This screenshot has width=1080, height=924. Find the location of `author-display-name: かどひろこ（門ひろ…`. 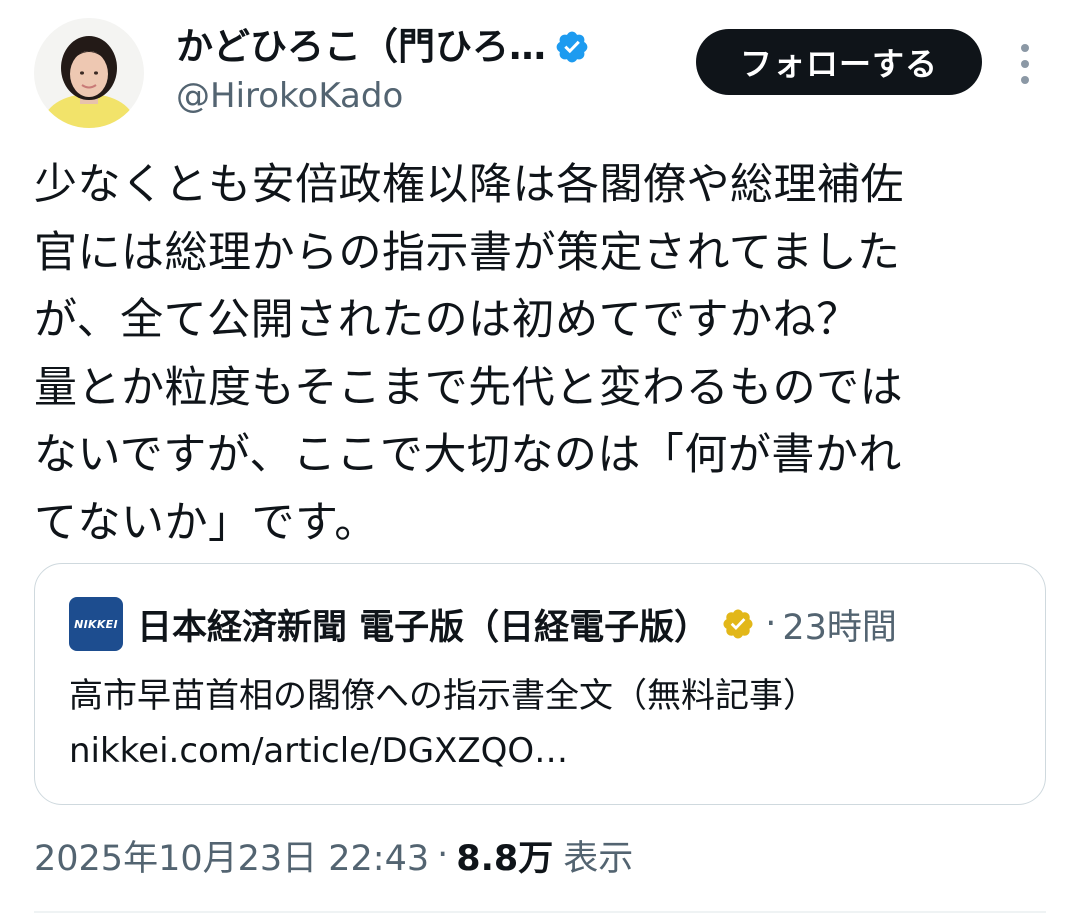

author-display-name: かどひろこ（門ひろ… is located at coordinates (361, 47).